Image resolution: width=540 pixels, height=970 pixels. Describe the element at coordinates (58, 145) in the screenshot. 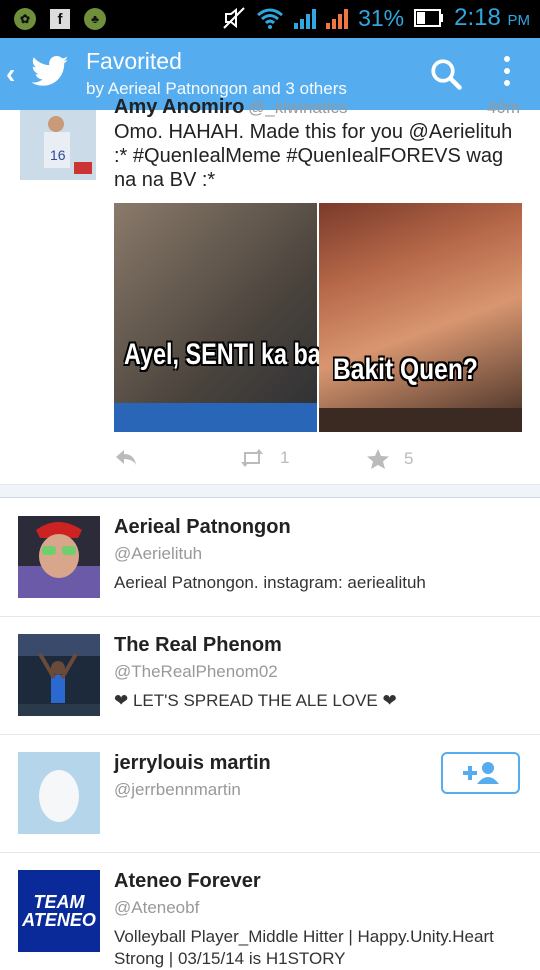

I see `tweet-avatar: 16` at that location.